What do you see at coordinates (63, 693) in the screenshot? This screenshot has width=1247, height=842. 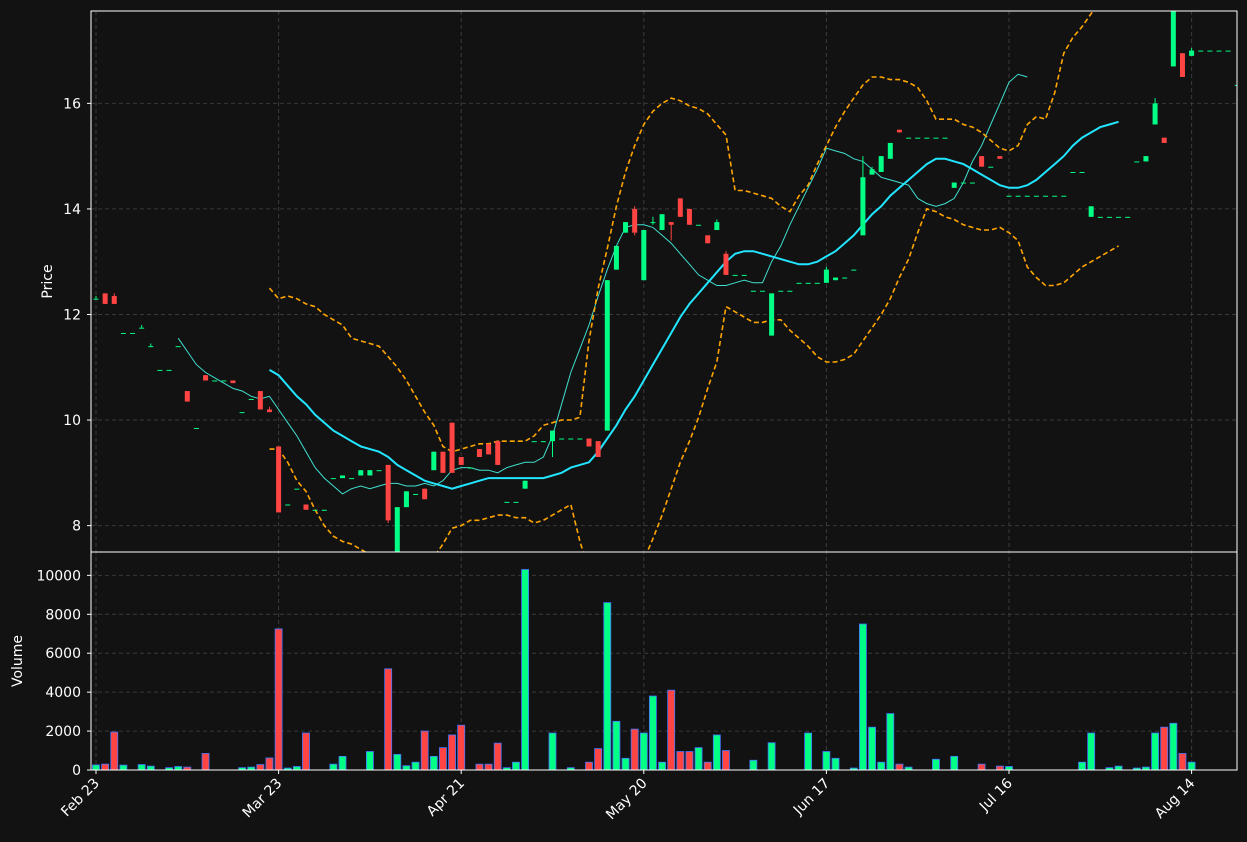 I see `volume-tick-label: 4000` at bounding box center [63, 693].